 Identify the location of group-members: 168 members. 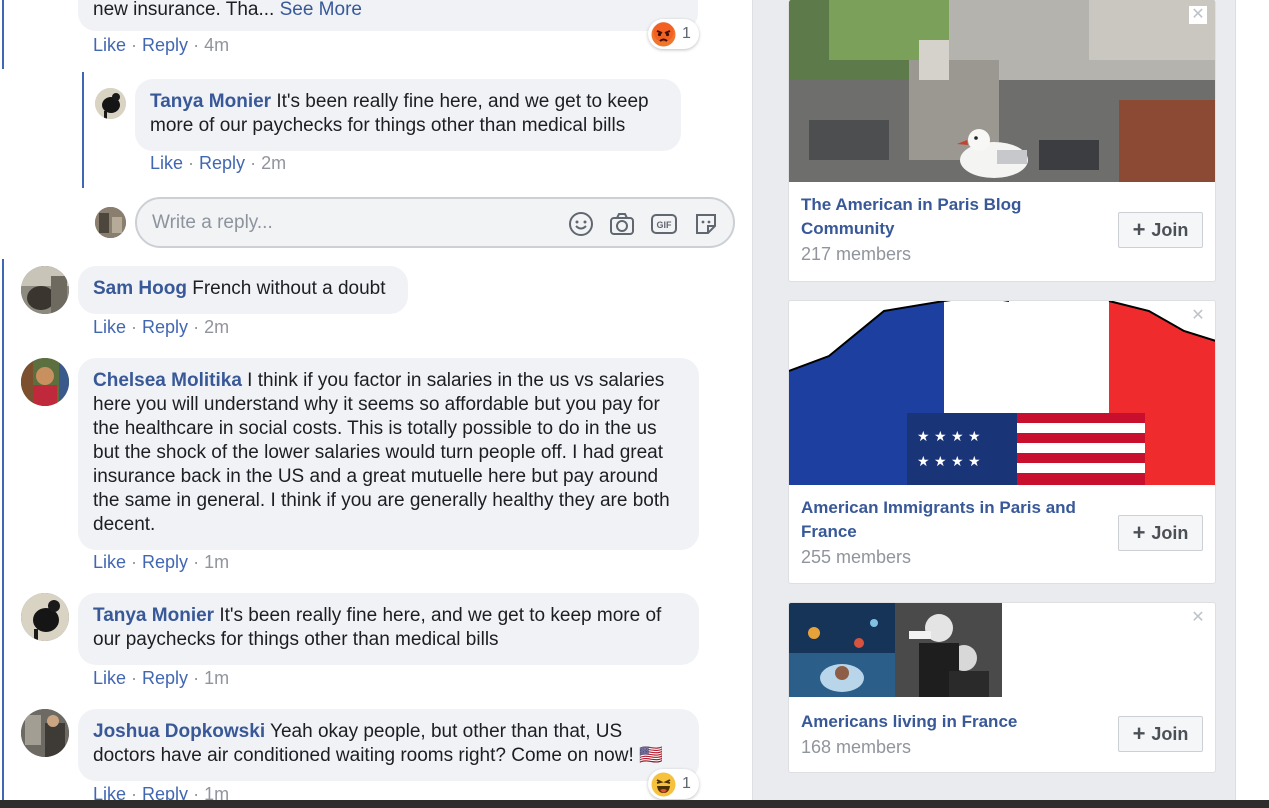
(856, 747).